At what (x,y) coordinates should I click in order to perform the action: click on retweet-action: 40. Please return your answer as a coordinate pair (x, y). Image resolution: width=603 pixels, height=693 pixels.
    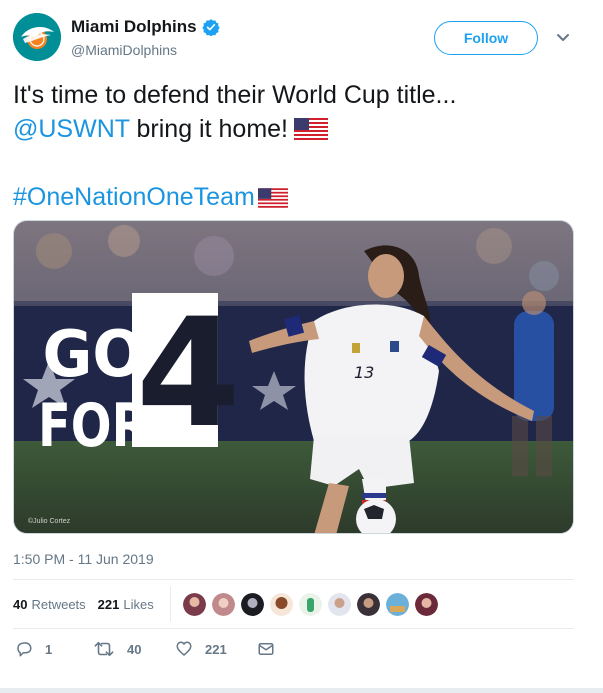
    Looking at the image, I should click on (117, 649).